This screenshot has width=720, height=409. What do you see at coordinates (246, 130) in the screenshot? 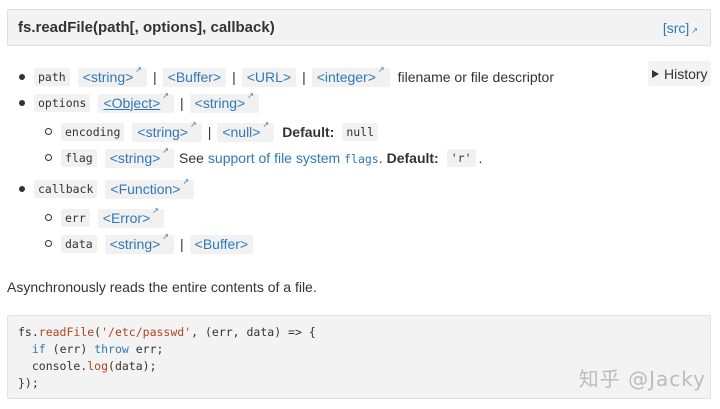
I see `type-link-null: <null> ↗` at bounding box center [246, 130].